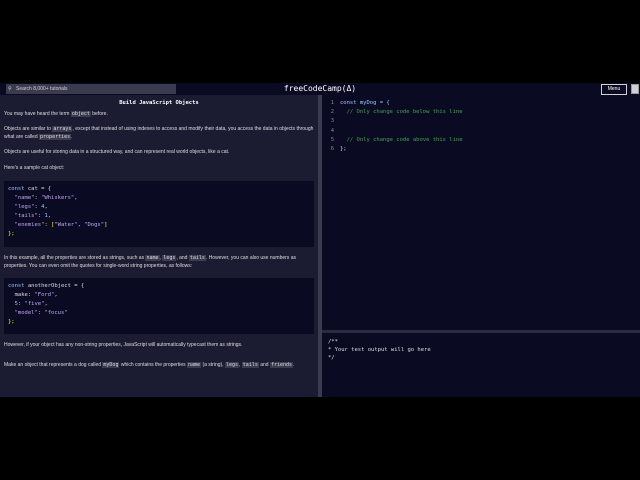 Image resolution: width=640 pixels, height=480 pixels. I want to click on code-token: "focus", so click(56, 312).